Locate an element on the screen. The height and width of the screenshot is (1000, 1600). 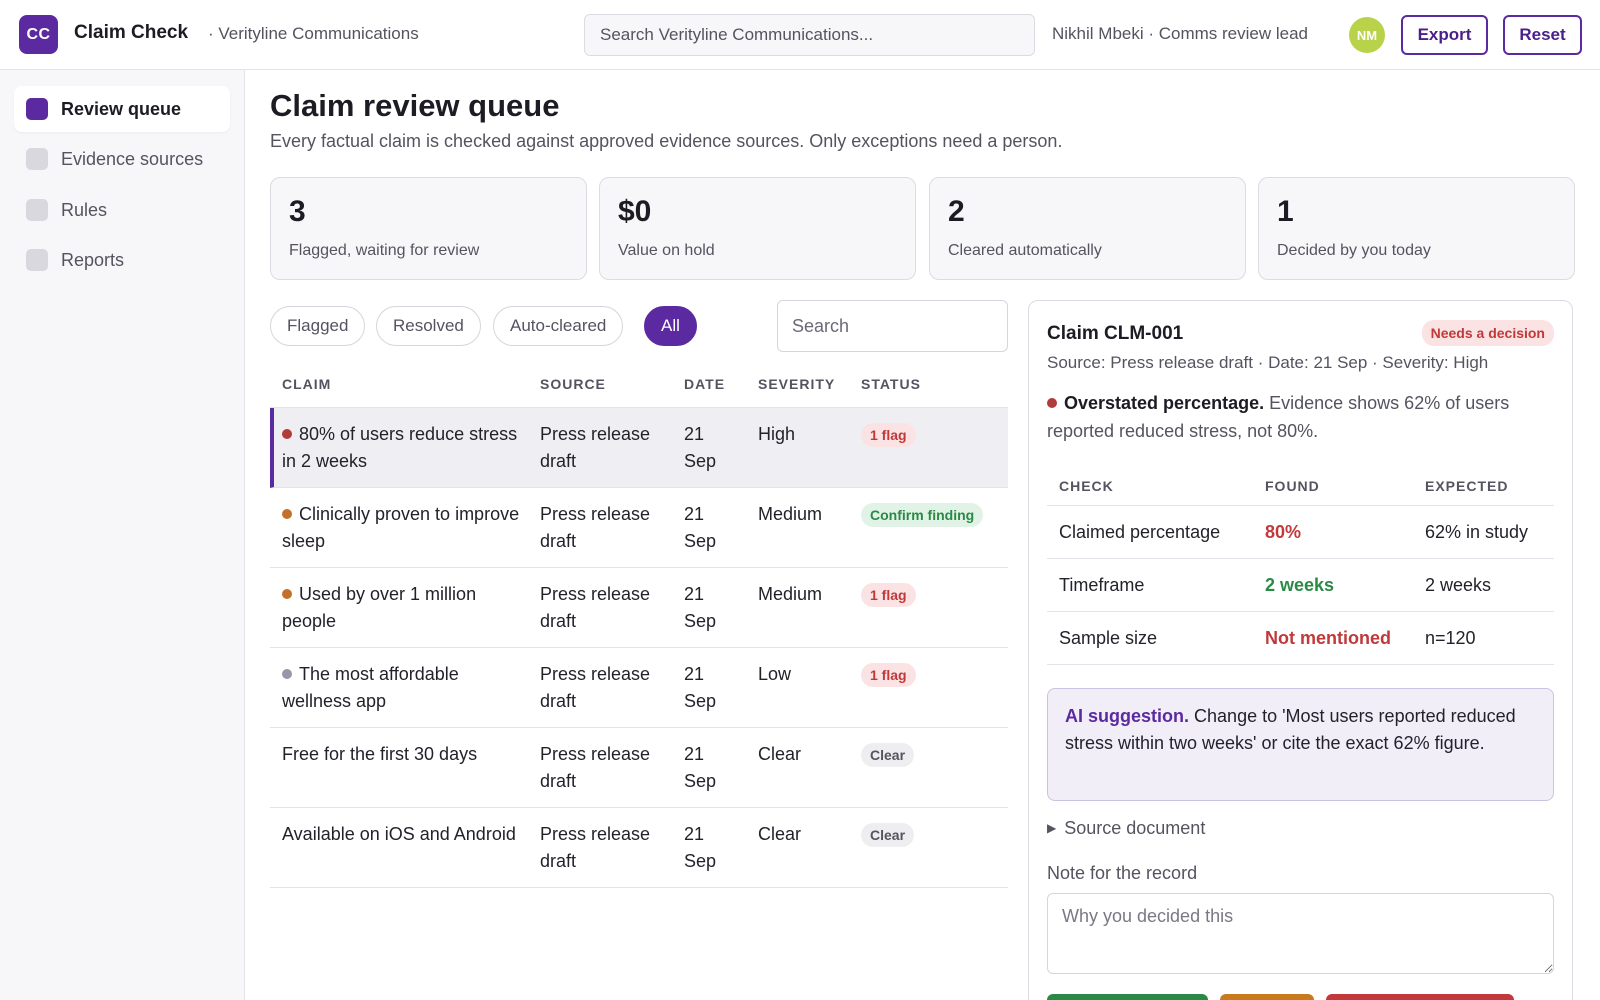
check-name: Sample size is located at coordinates (1108, 638).